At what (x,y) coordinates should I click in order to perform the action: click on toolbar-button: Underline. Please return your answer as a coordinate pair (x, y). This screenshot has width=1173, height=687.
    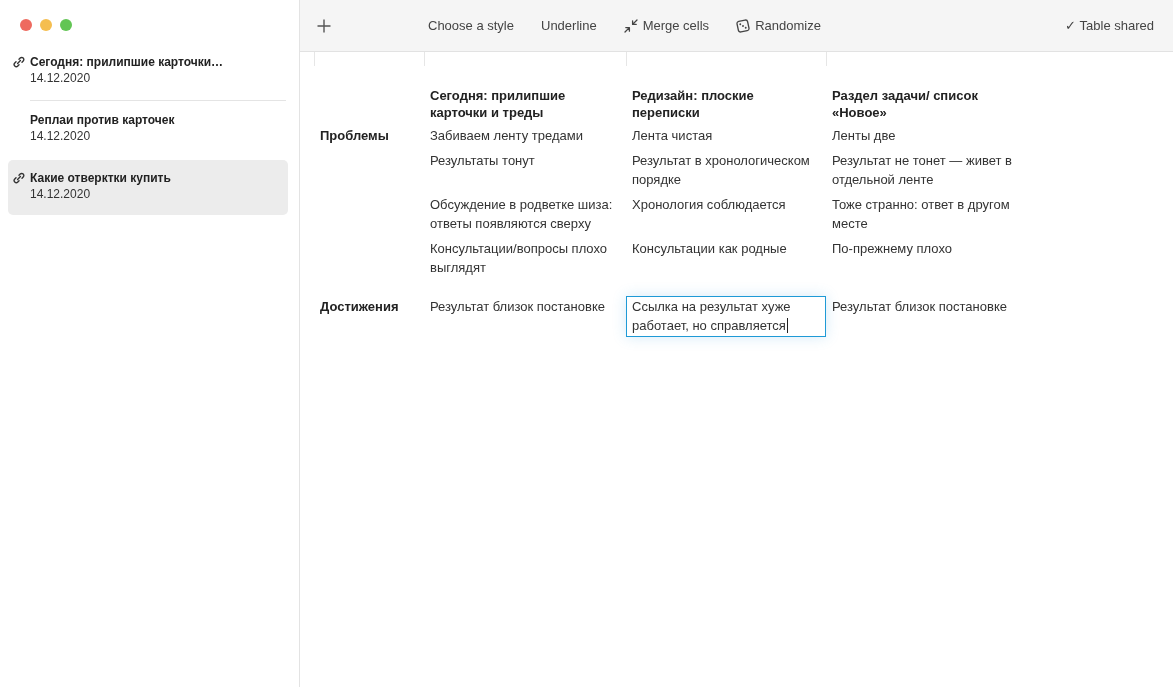
    Looking at the image, I should click on (569, 25).